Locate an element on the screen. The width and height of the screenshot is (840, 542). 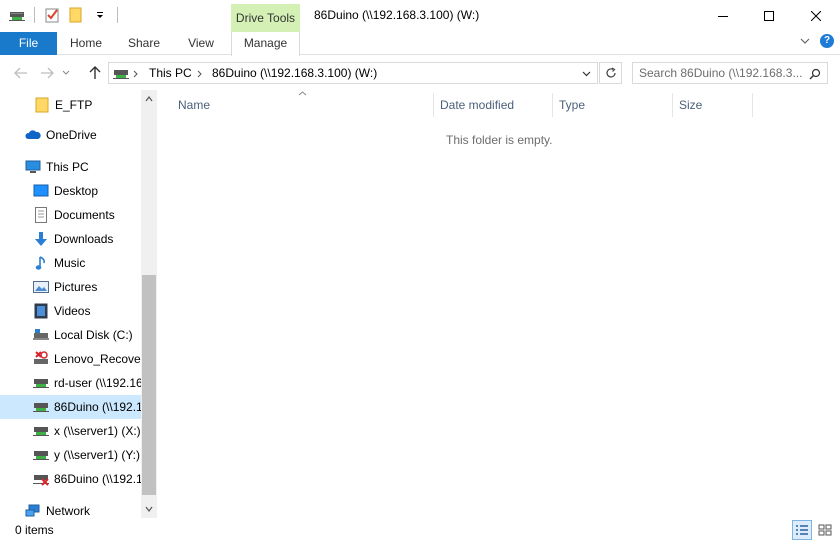
nav-item-network: Network is located at coordinates (70, 508).